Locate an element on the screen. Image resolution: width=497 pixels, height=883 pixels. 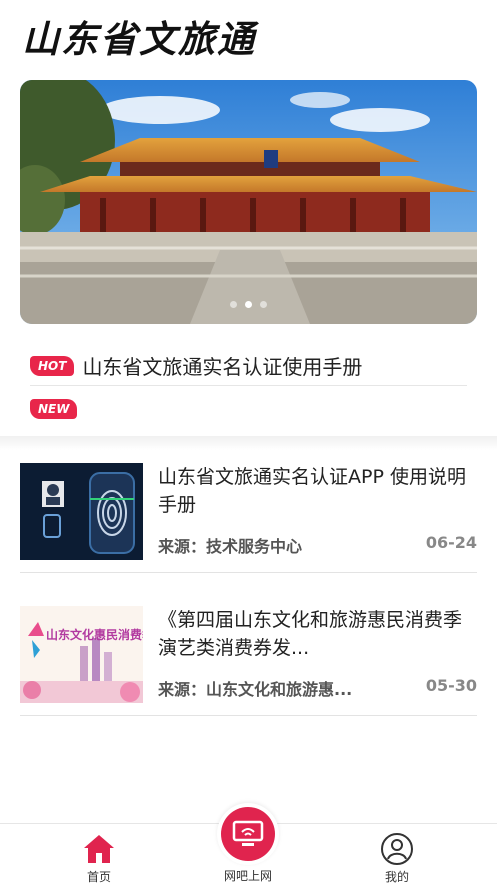
carousel-dot-active is located at coordinates (248, 304).